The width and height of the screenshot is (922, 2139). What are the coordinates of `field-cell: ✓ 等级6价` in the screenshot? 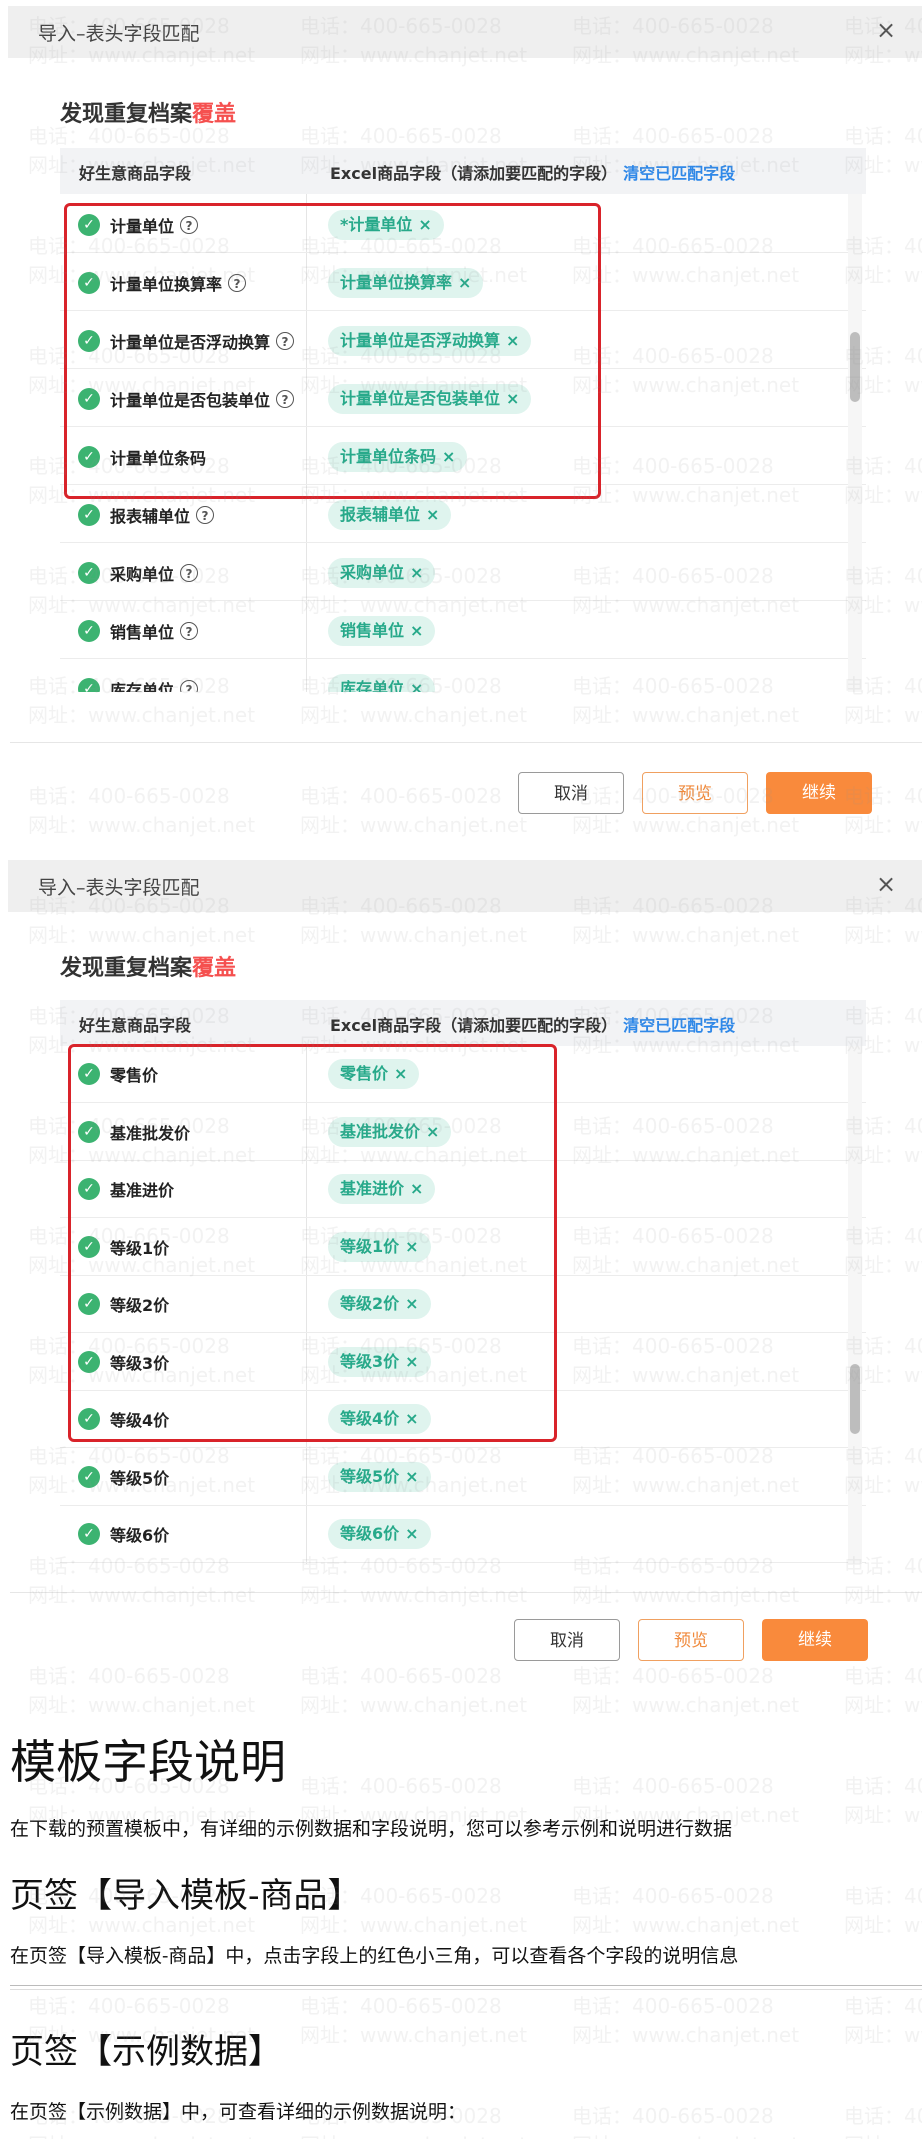 It's located at (123, 1534).